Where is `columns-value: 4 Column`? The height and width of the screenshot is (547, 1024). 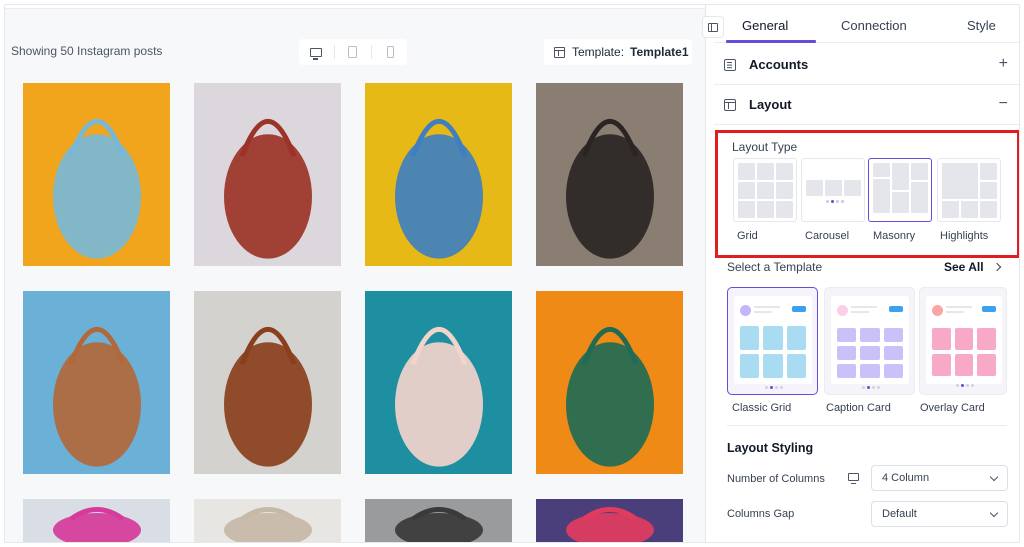
columns-value: 4 Column is located at coordinates (906, 478).